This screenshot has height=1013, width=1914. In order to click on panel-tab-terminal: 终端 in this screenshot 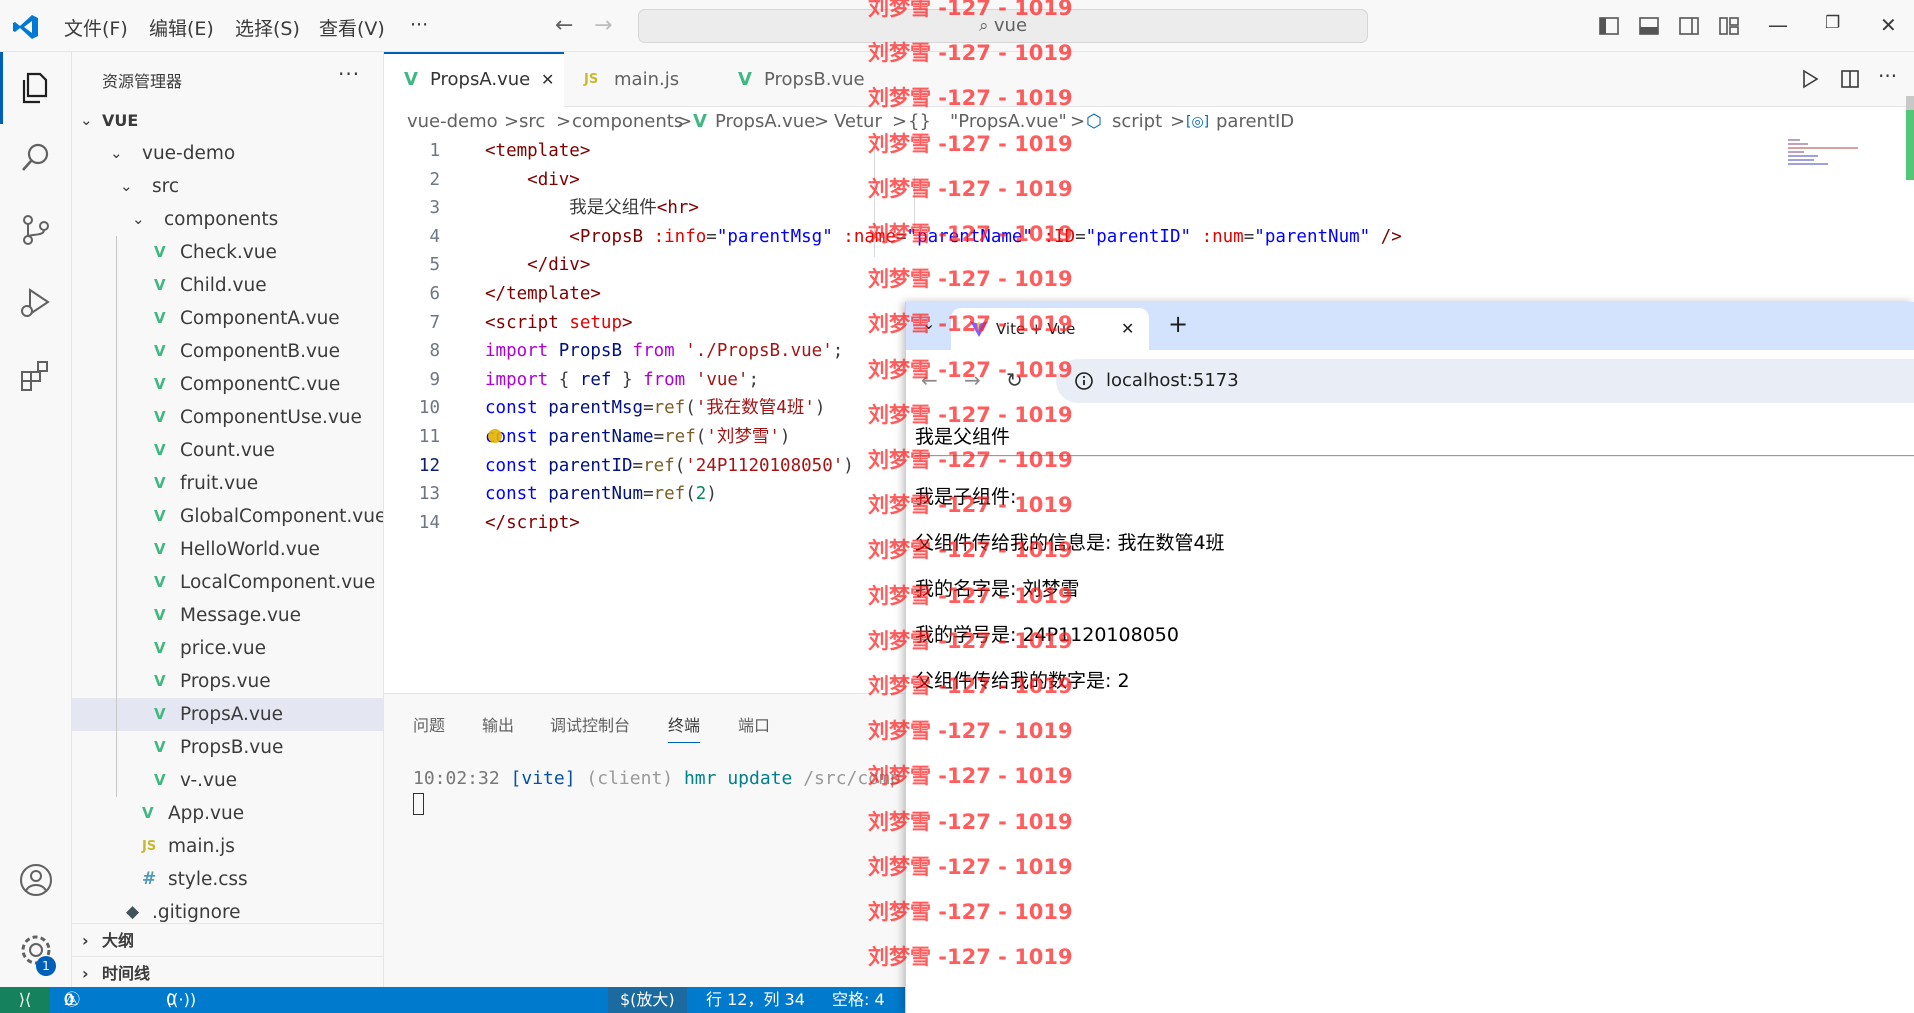, I will do `click(684, 727)`.